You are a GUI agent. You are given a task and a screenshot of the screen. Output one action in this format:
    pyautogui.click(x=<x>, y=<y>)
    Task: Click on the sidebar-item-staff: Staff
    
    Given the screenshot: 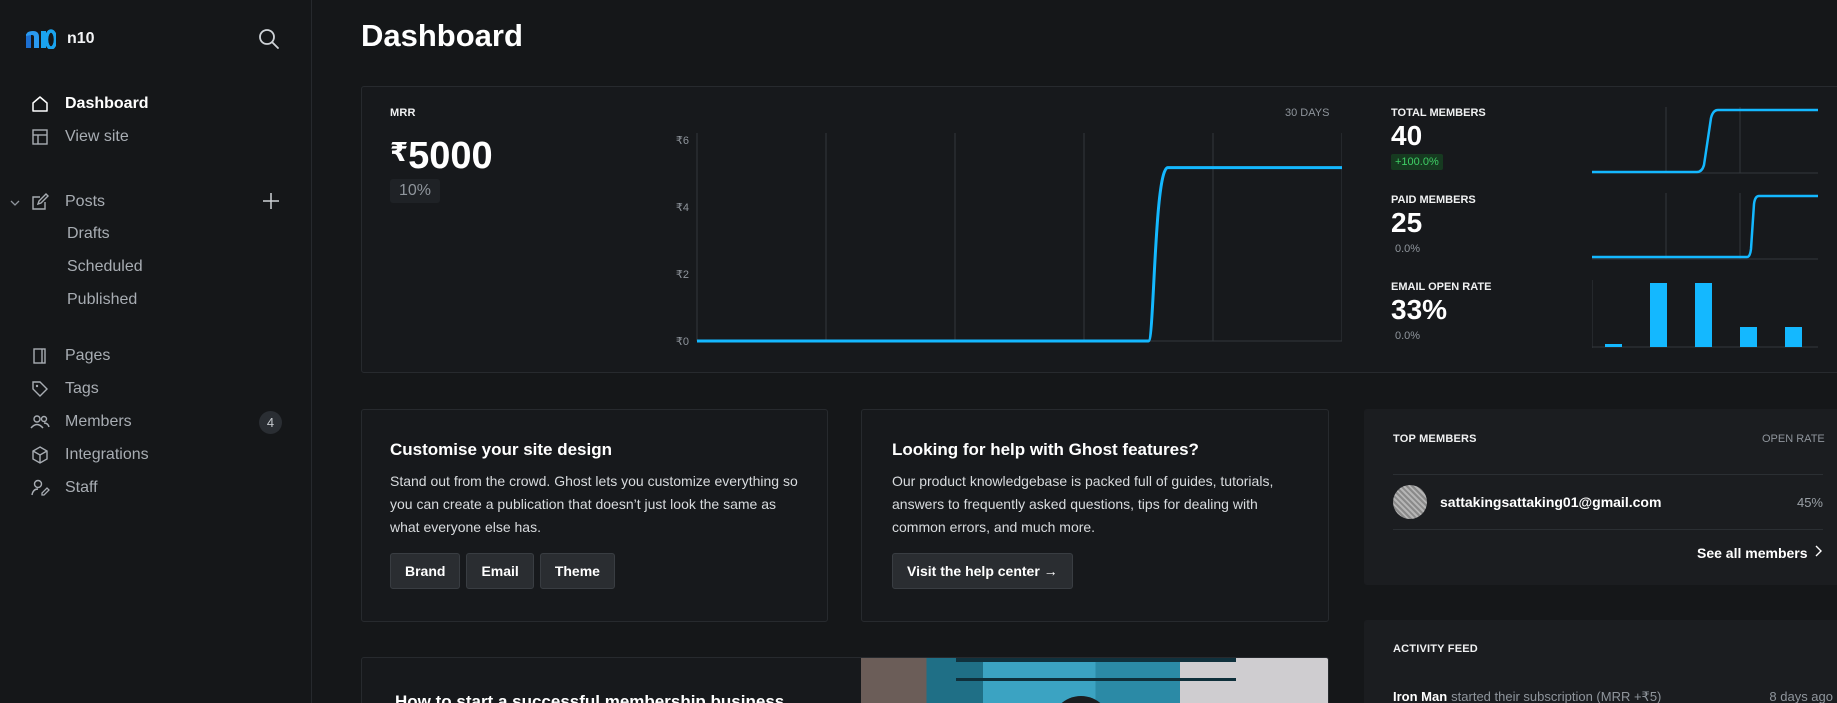 What is the action you would take?
    pyautogui.click(x=161, y=488)
    